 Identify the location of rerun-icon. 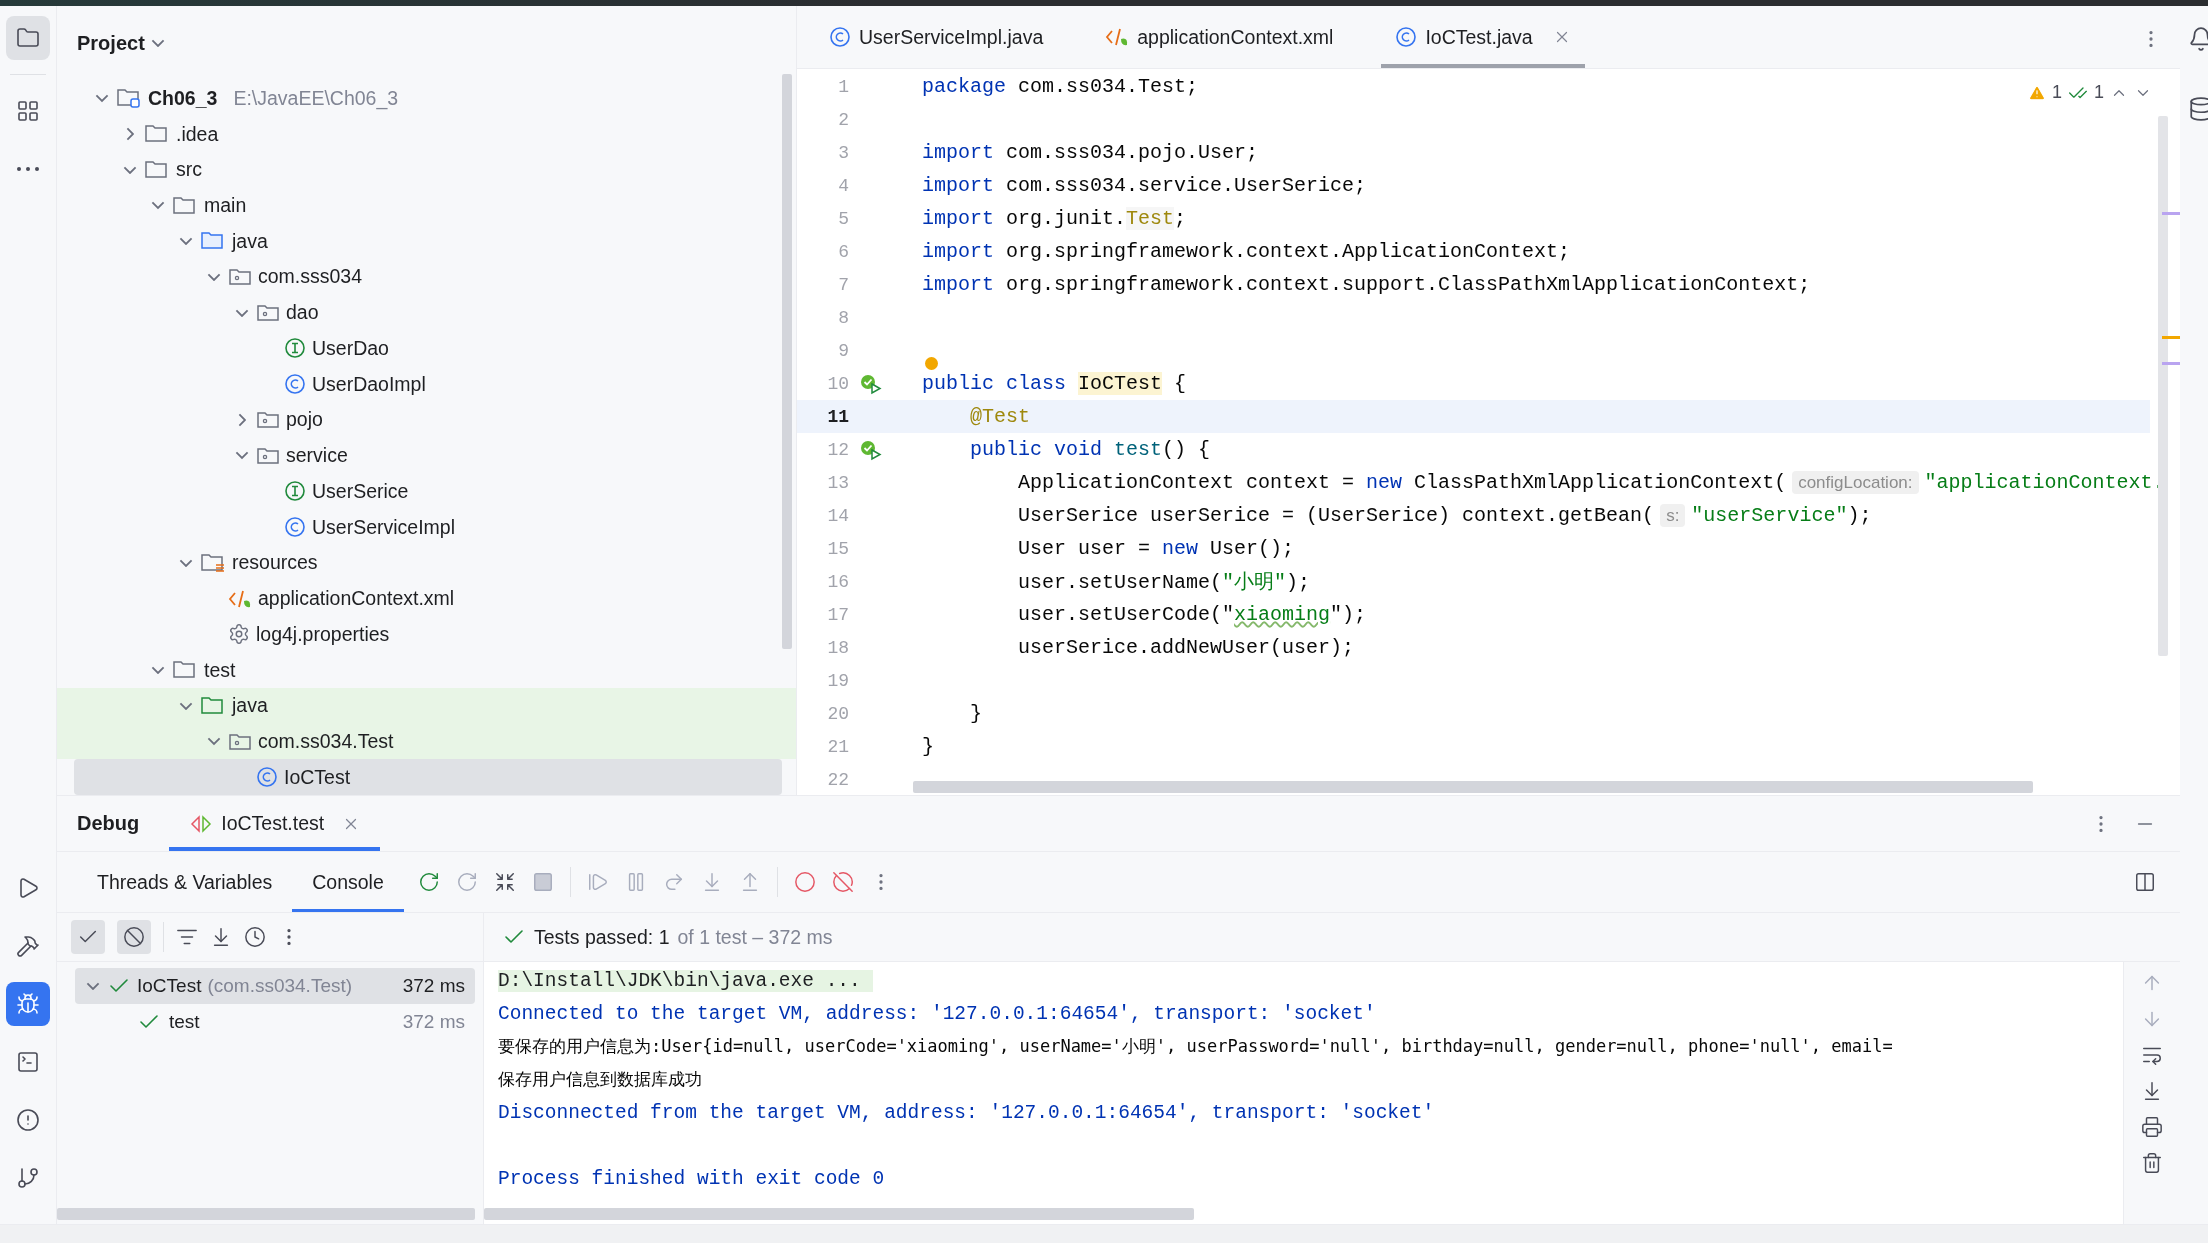
(428, 882).